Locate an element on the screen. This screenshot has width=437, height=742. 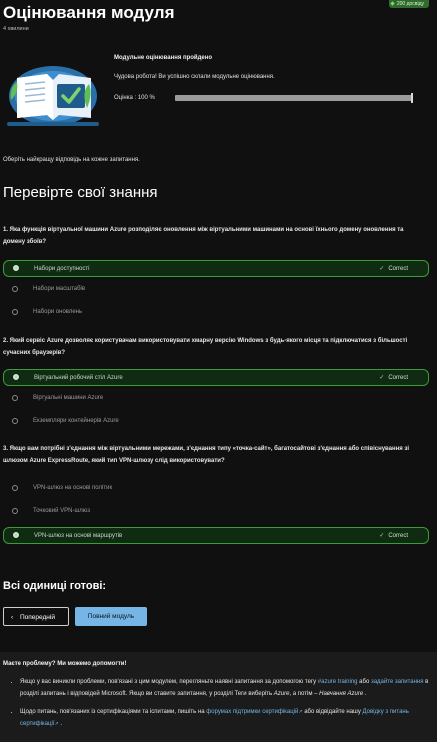
score-progress-fill is located at coordinates (294, 98).